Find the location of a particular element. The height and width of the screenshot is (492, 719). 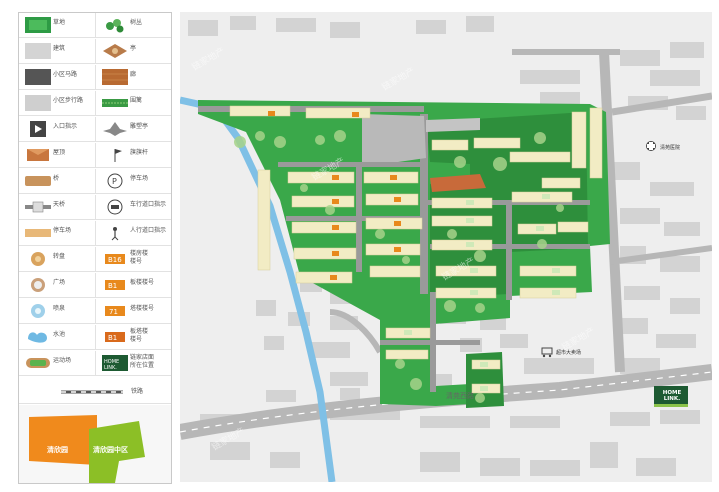

legend-row: 天桥 车行道口指示 is located at coordinates (95, 207).